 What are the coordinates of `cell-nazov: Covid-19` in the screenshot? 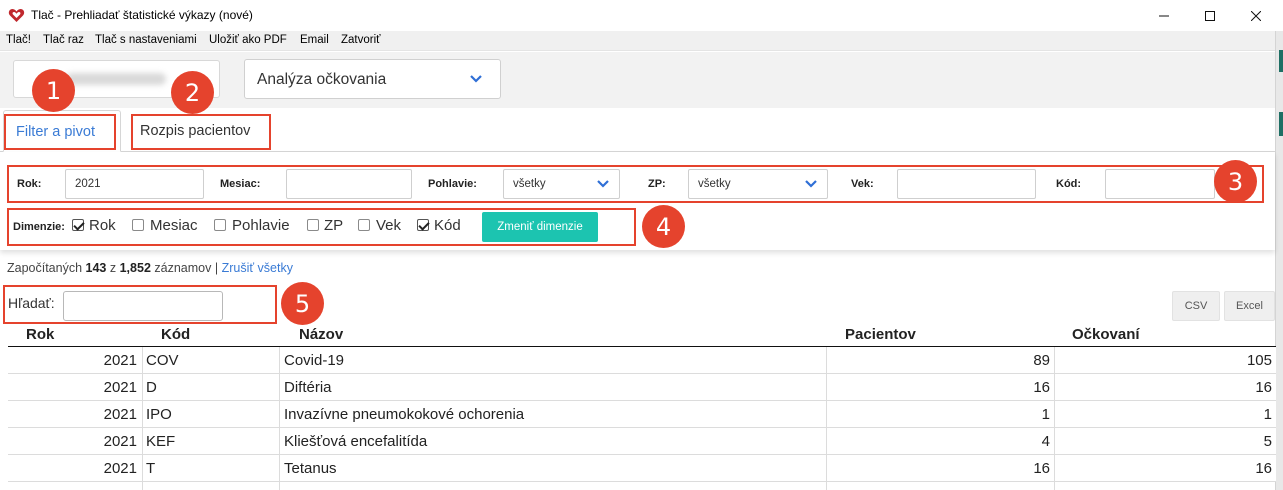 It's located at (314, 360).